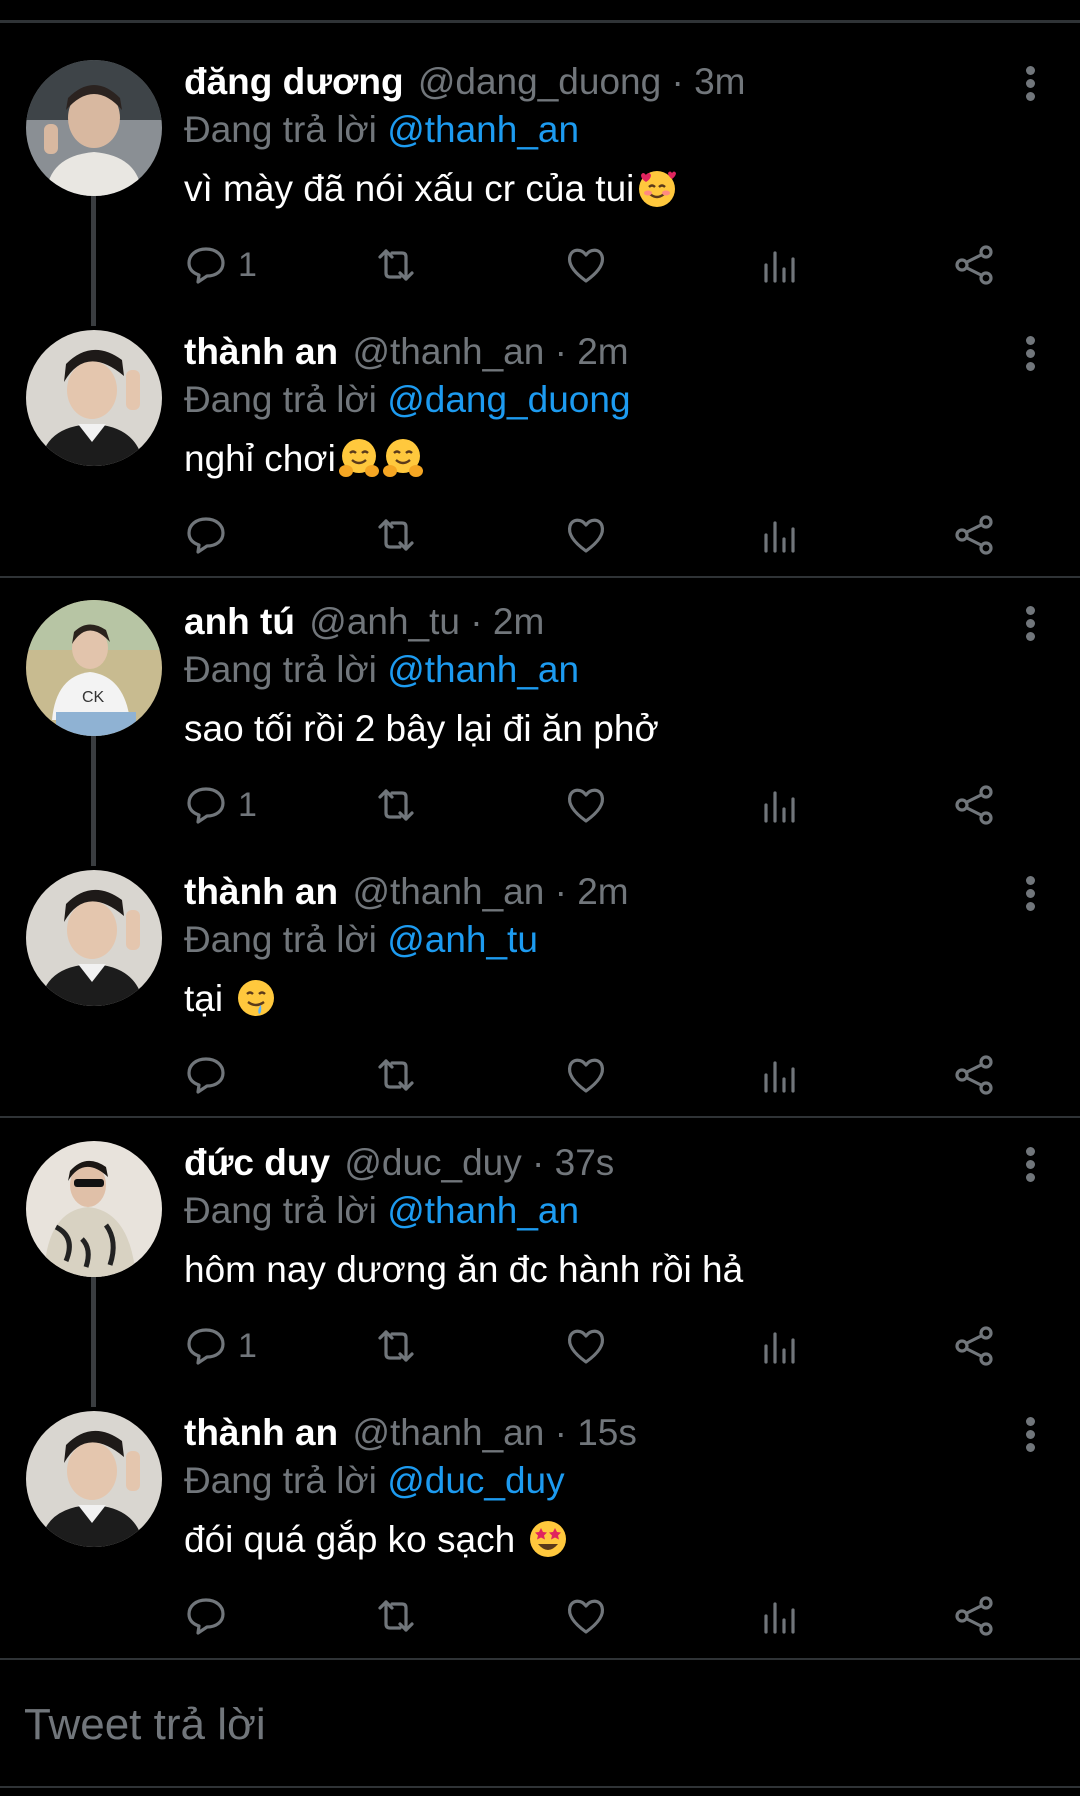 This screenshot has width=1080, height=1796. I want to click on display-name: đức duy, so click(257, 1162).